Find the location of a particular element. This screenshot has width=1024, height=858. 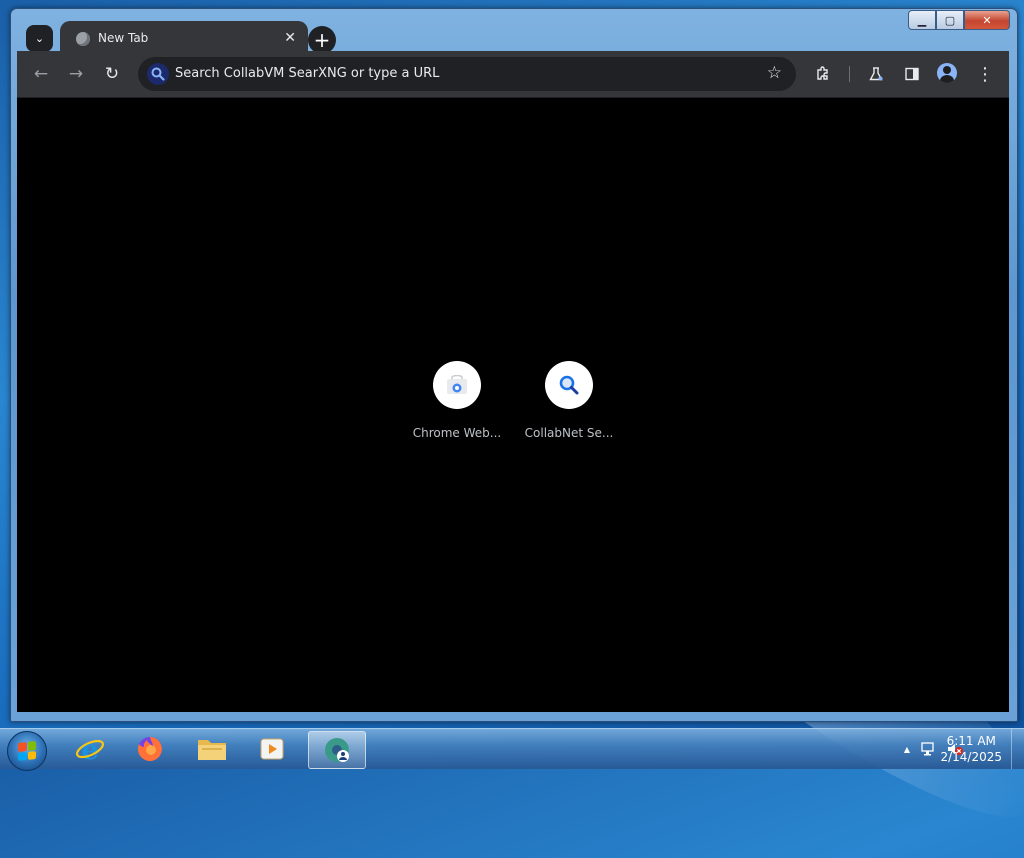

reload-button: ↻ is located at coordinates (112, 74).